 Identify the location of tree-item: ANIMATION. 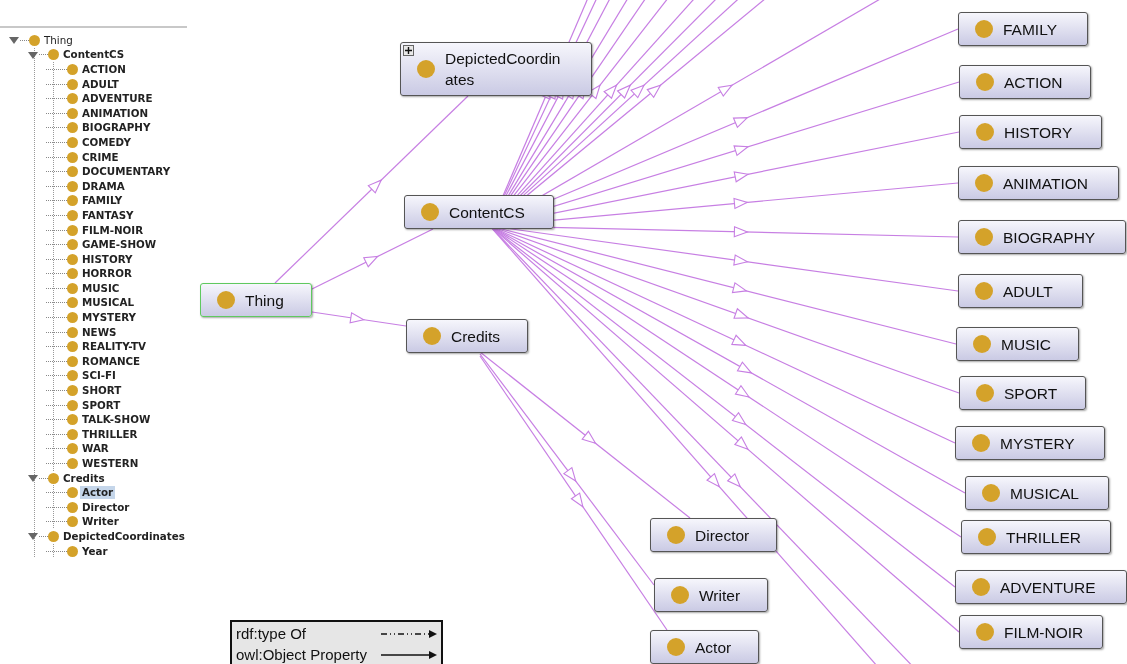
(115, 113).